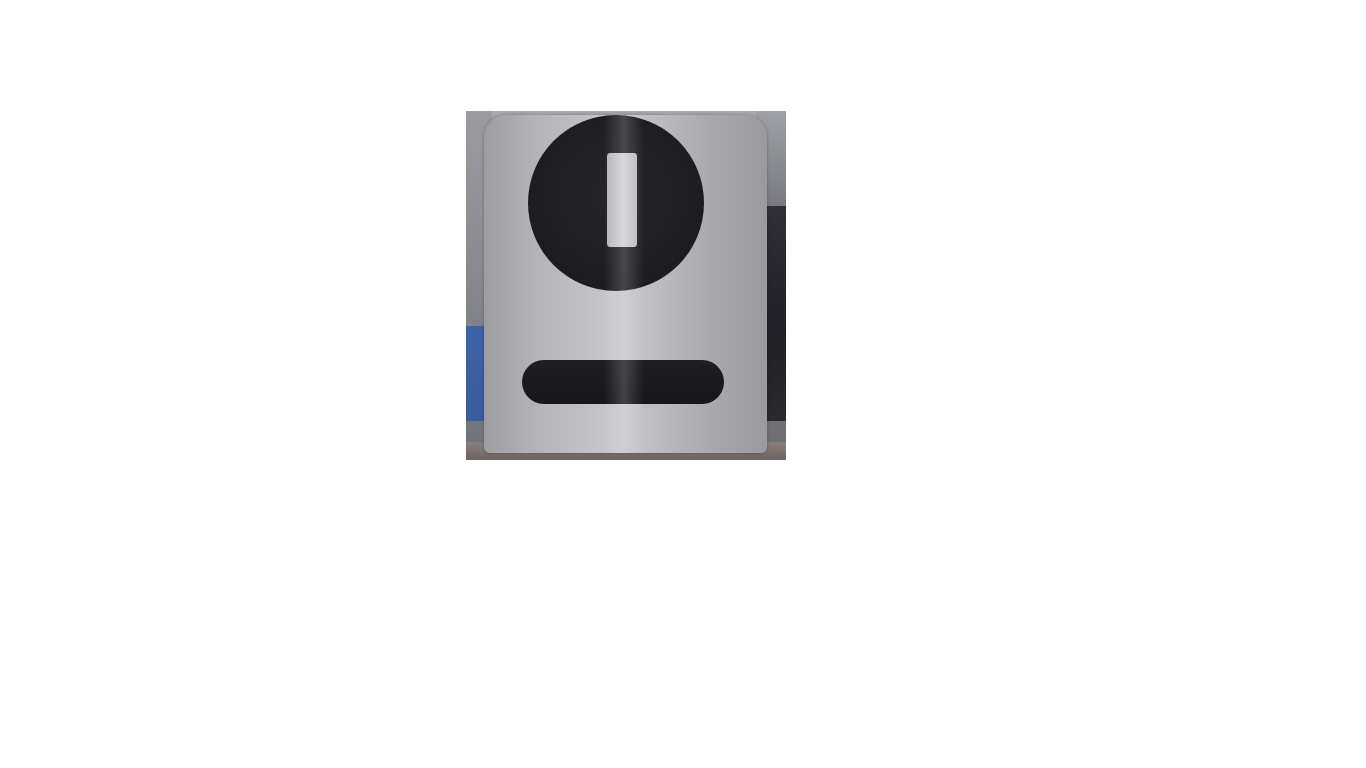 This screenshot has width=1366, height=768. I want to click on horizontal-bar-symbol, so click(623, 382).